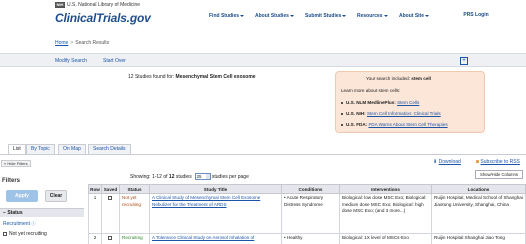 The width and height of the screenshot is (526, 244). I want to click on medlineplus-link: Stem Cells, so click(408, 102).